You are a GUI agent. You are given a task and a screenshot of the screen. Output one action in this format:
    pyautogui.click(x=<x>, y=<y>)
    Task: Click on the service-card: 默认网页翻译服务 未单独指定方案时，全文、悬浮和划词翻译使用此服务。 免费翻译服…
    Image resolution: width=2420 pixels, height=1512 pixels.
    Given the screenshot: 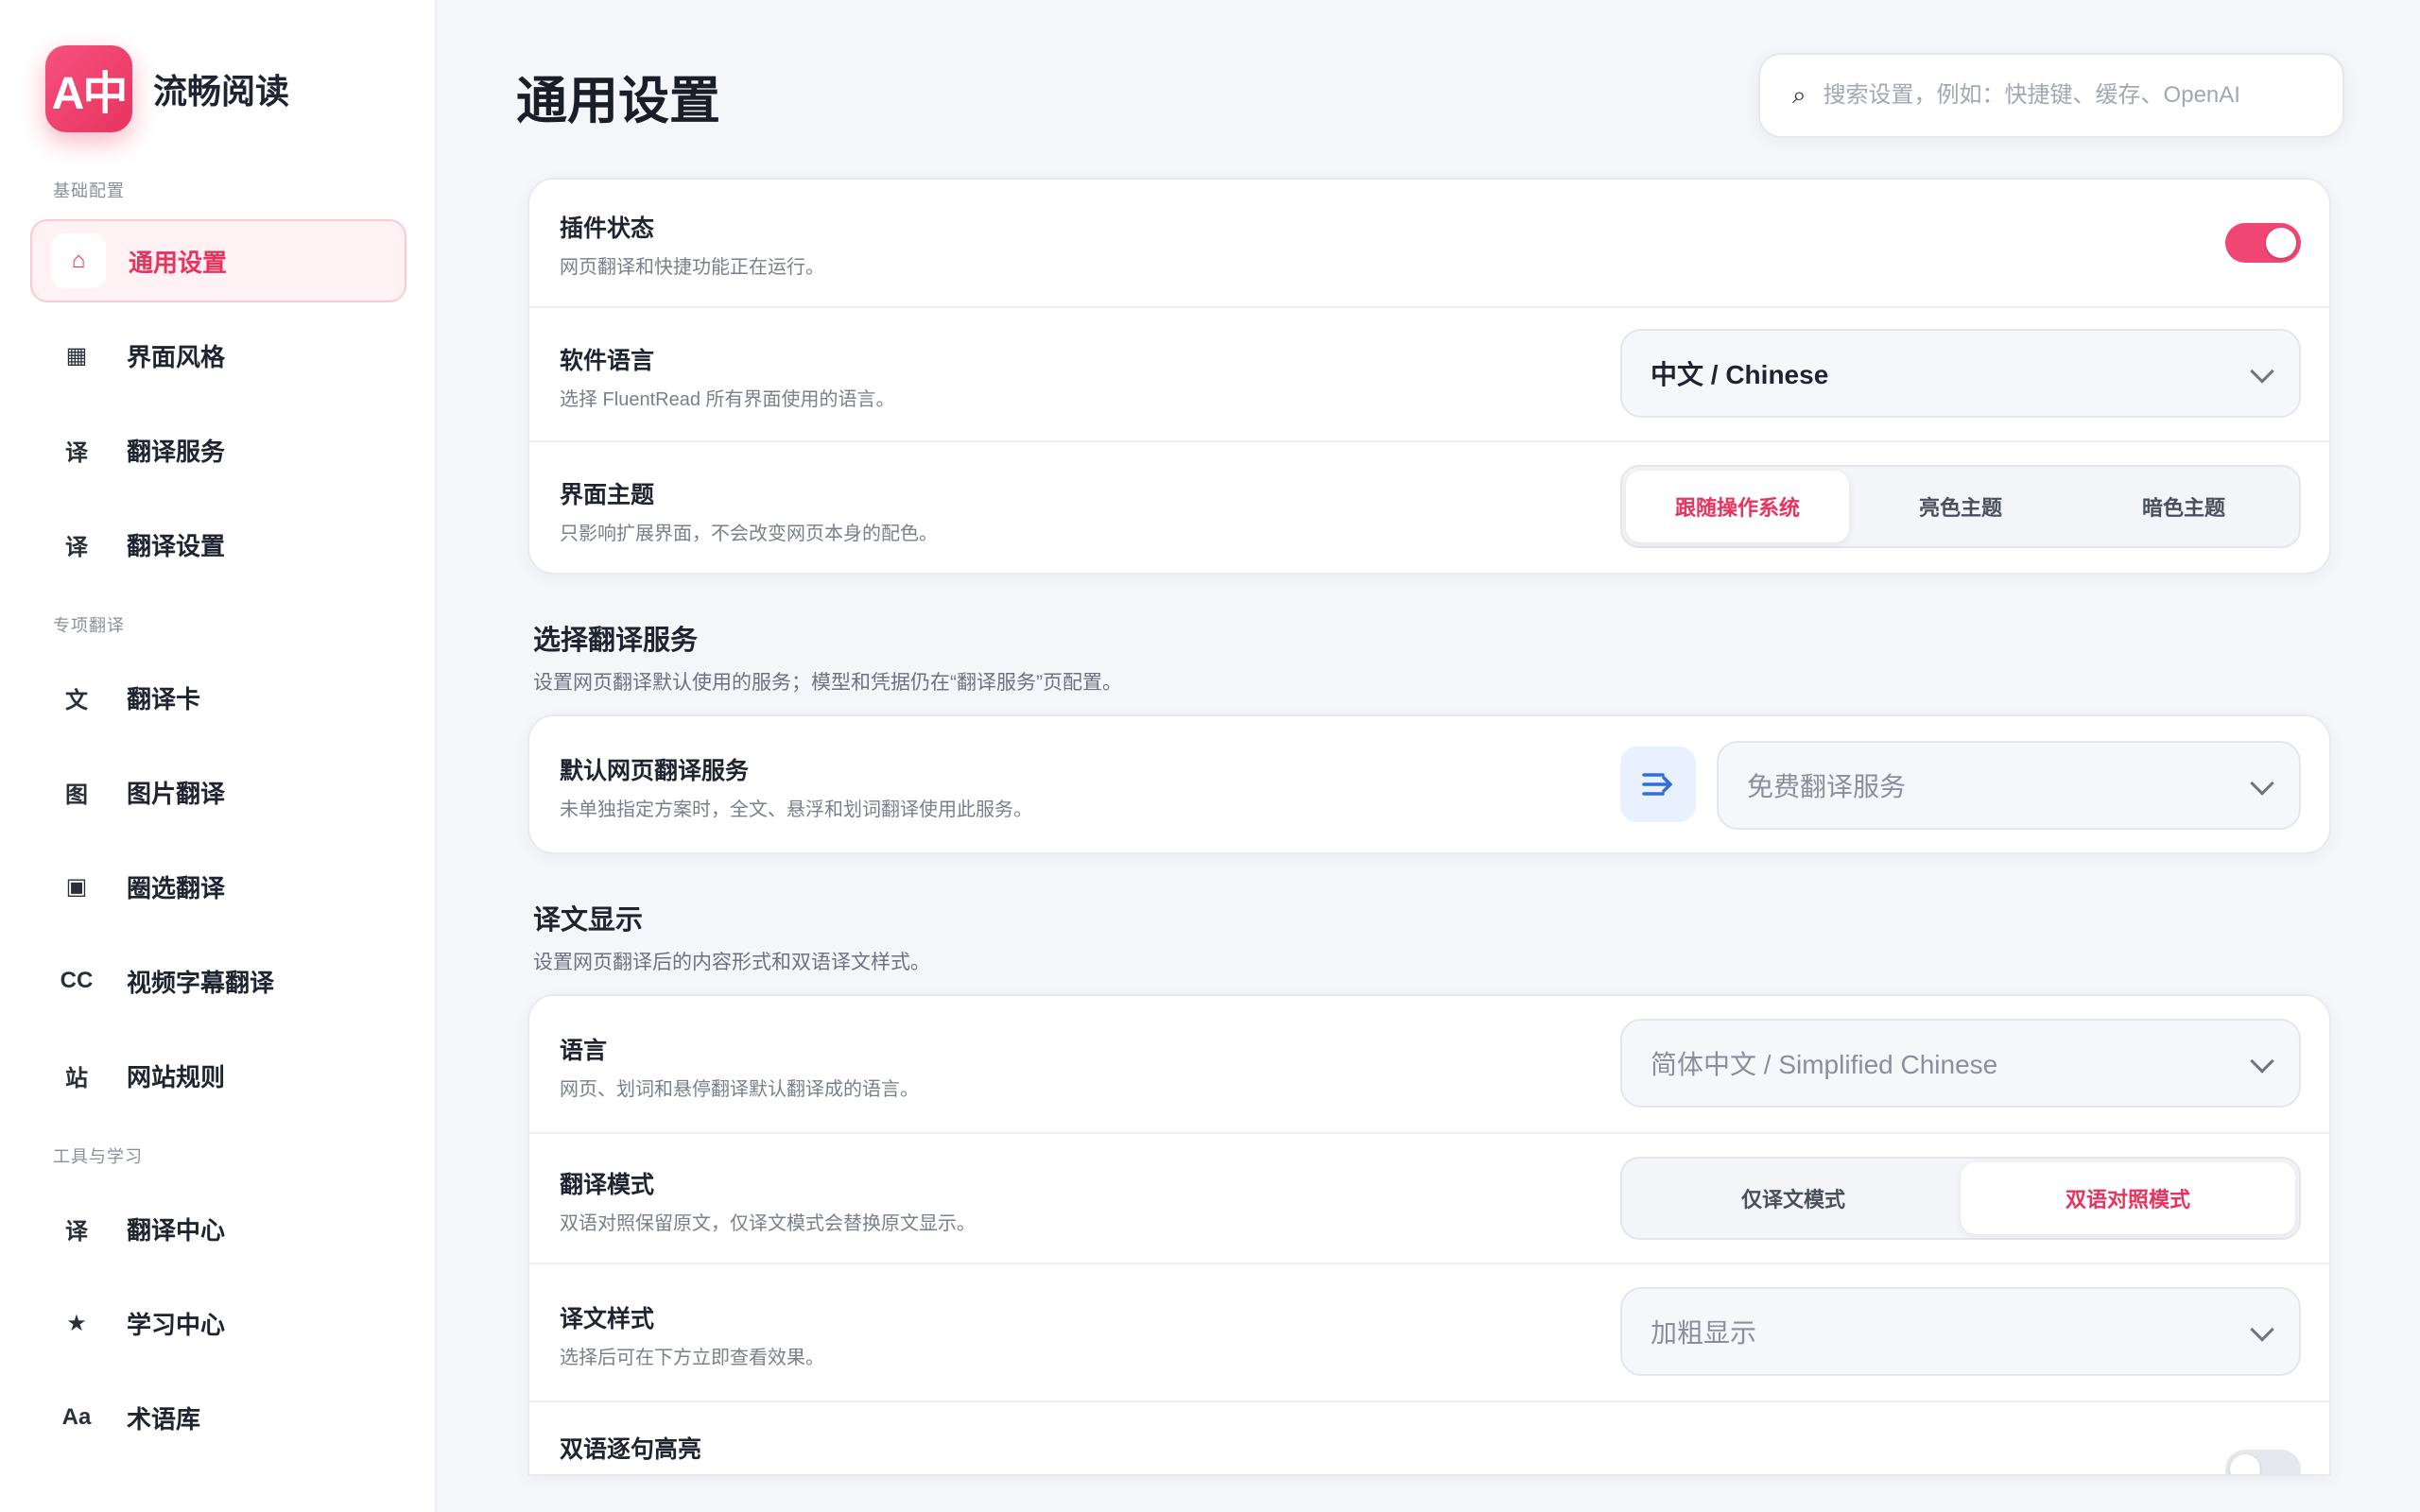 What is the action you would take?
    pyautogui.click(x=1429, y=784)
    